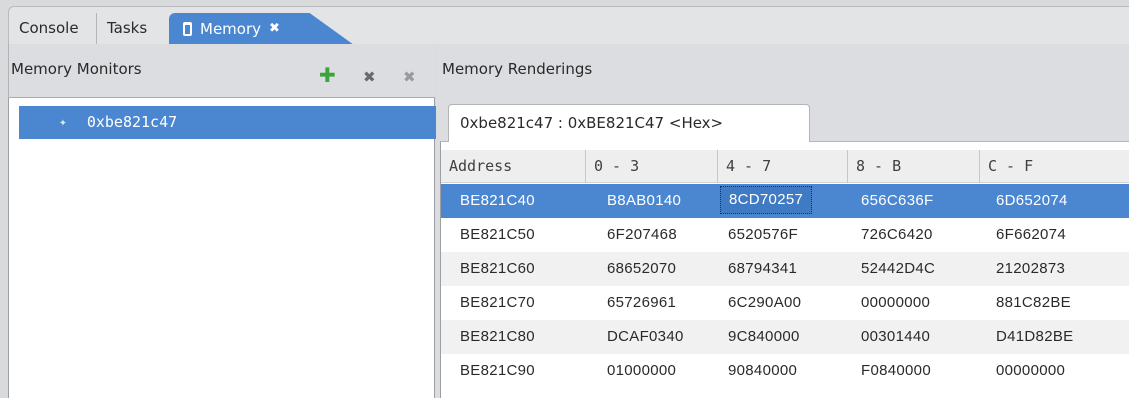 The height and width of the screenshot is (398, 1129). Describe the element at coordinates (568, 25) in the screenshot. I see `view-tab-bar: Console Tasks Memory ✖` at that location.